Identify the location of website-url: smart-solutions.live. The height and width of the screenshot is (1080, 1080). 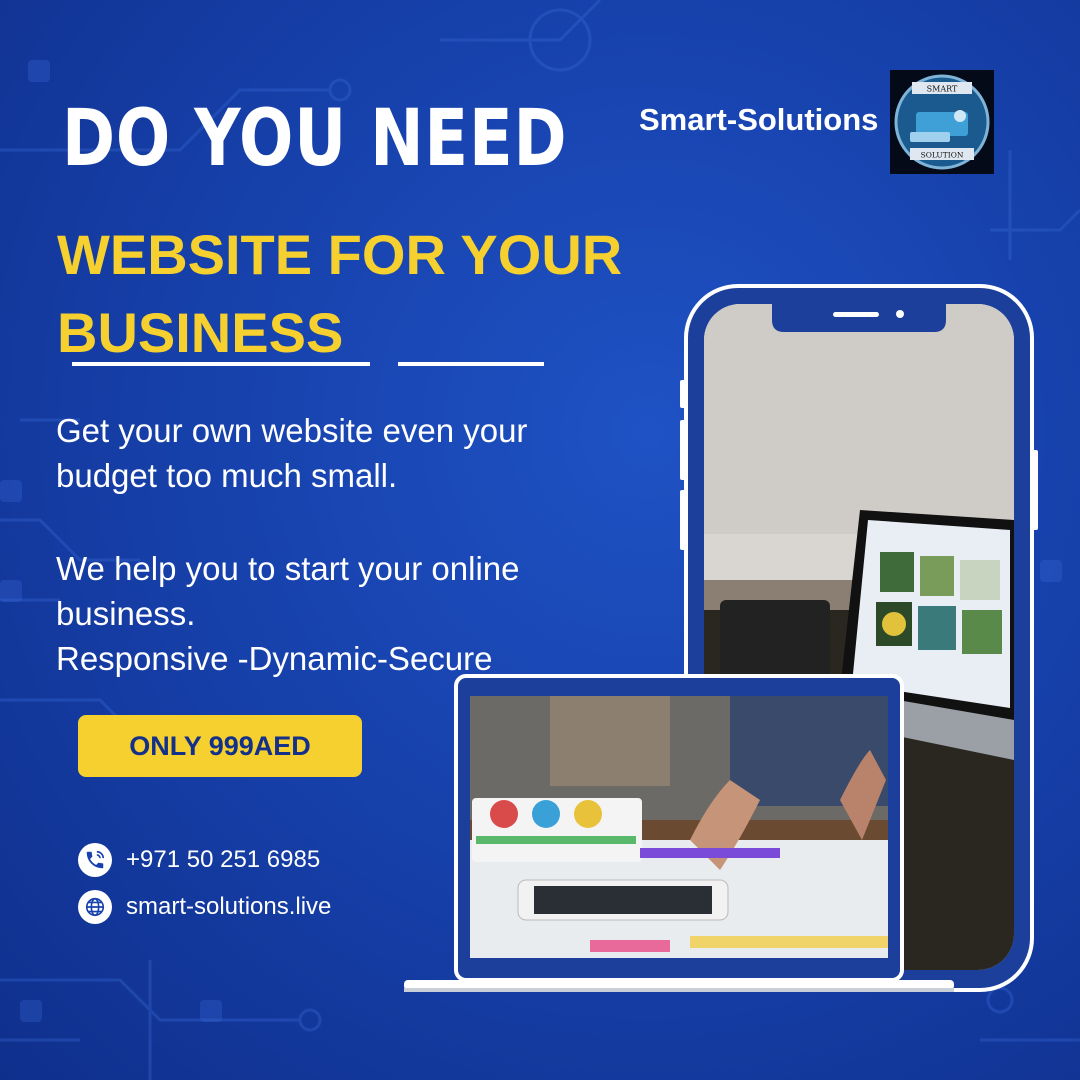
(229, 906).